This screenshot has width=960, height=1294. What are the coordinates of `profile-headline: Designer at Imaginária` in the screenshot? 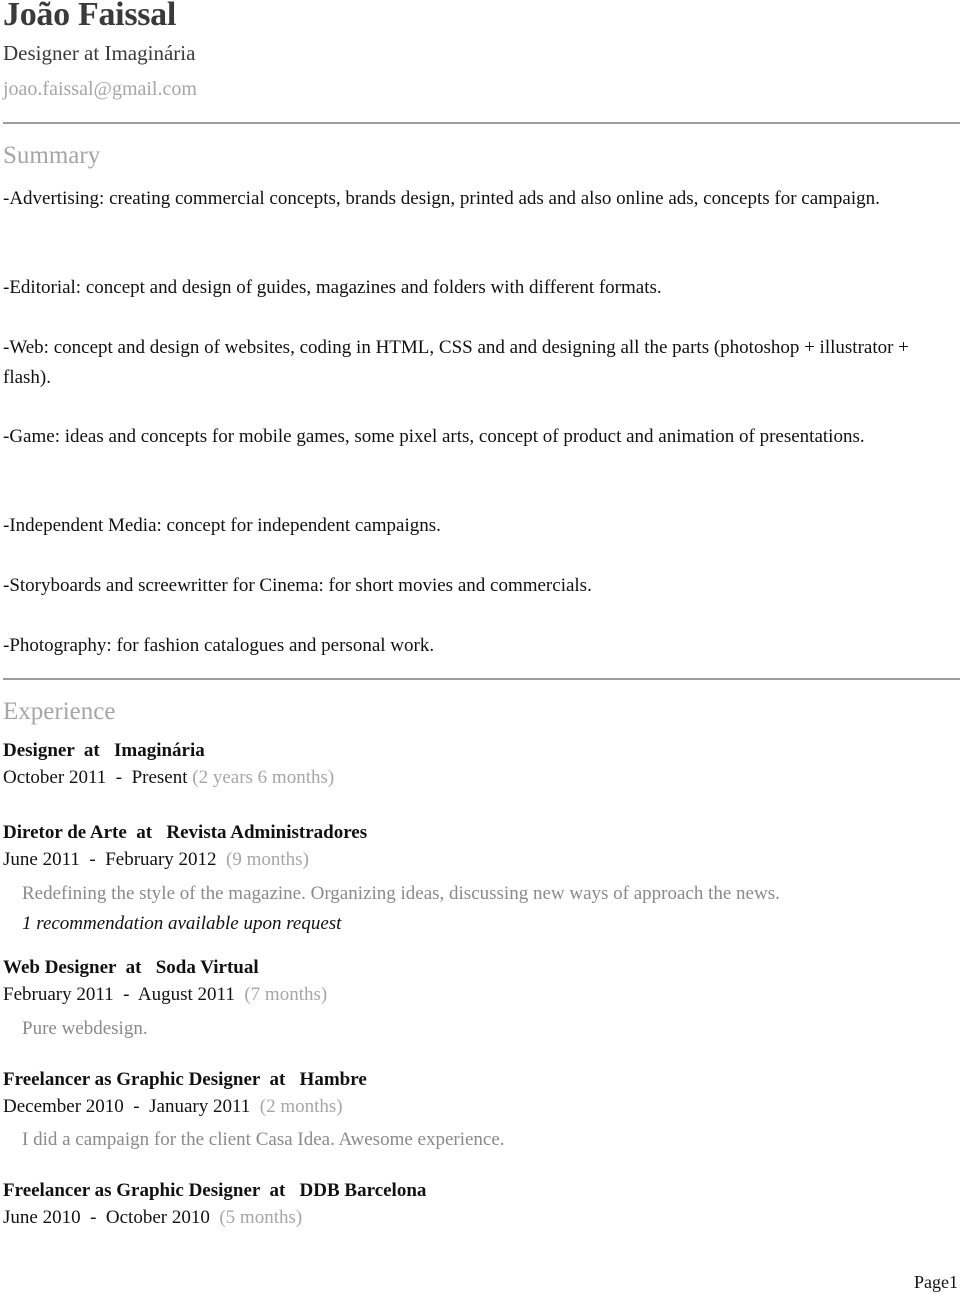 It's located at (99, 53).